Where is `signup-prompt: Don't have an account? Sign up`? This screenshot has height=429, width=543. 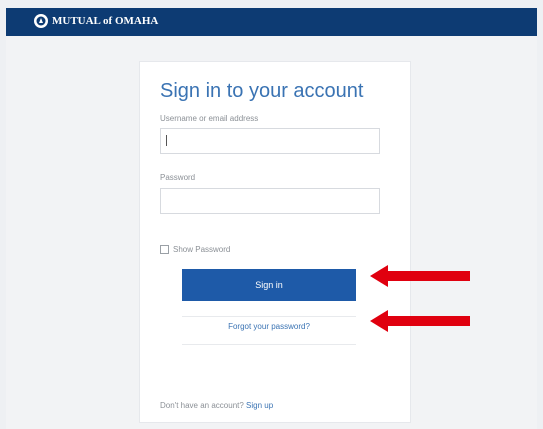 signup-prompt: Don't have an account? Sign up is located at coordinates (216, 405).